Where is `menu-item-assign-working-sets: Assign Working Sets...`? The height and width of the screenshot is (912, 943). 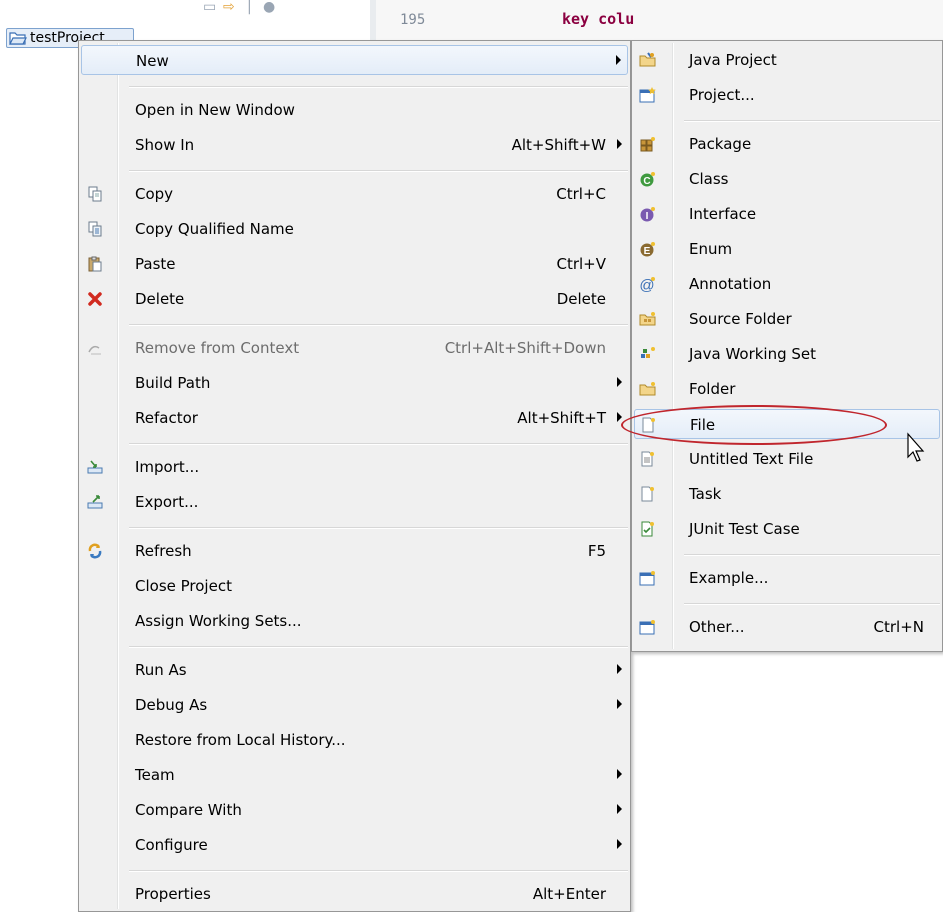 menu-item-assign-working-sets: Assign Working Sets... is located at coordinates (354, 621).